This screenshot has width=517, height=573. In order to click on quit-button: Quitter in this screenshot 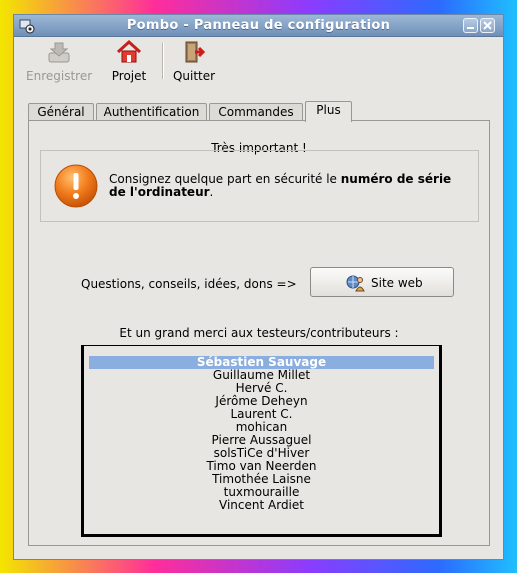, I will do `click(194, 61)`.